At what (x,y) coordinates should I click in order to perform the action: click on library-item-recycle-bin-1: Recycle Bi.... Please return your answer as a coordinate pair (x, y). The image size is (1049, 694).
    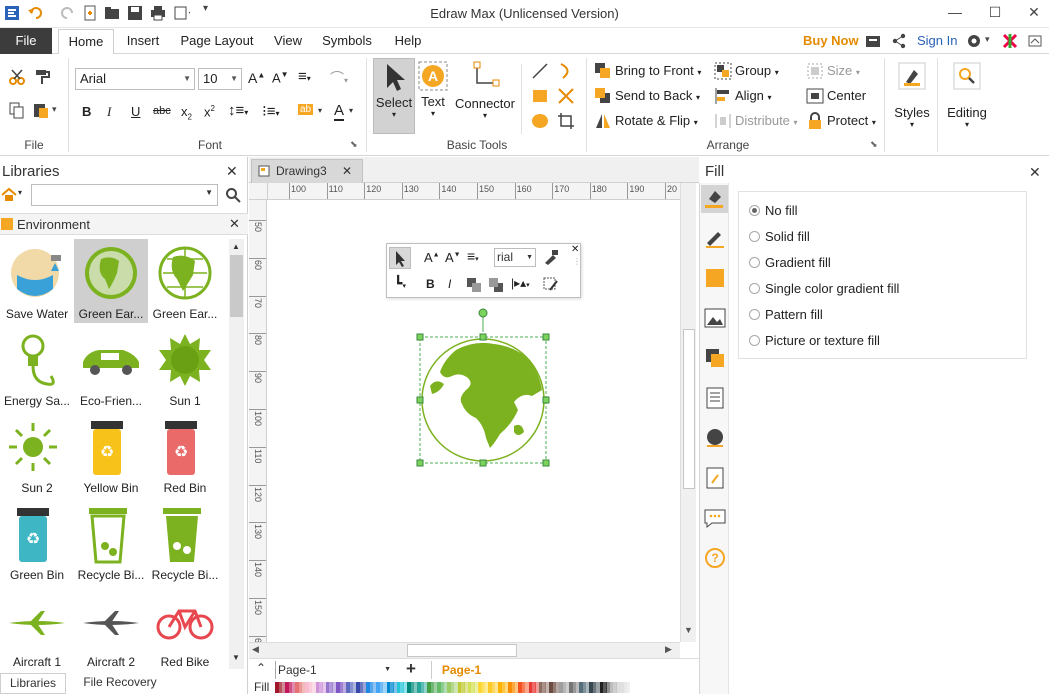
    Looking at the image, I should click on (111, 542).